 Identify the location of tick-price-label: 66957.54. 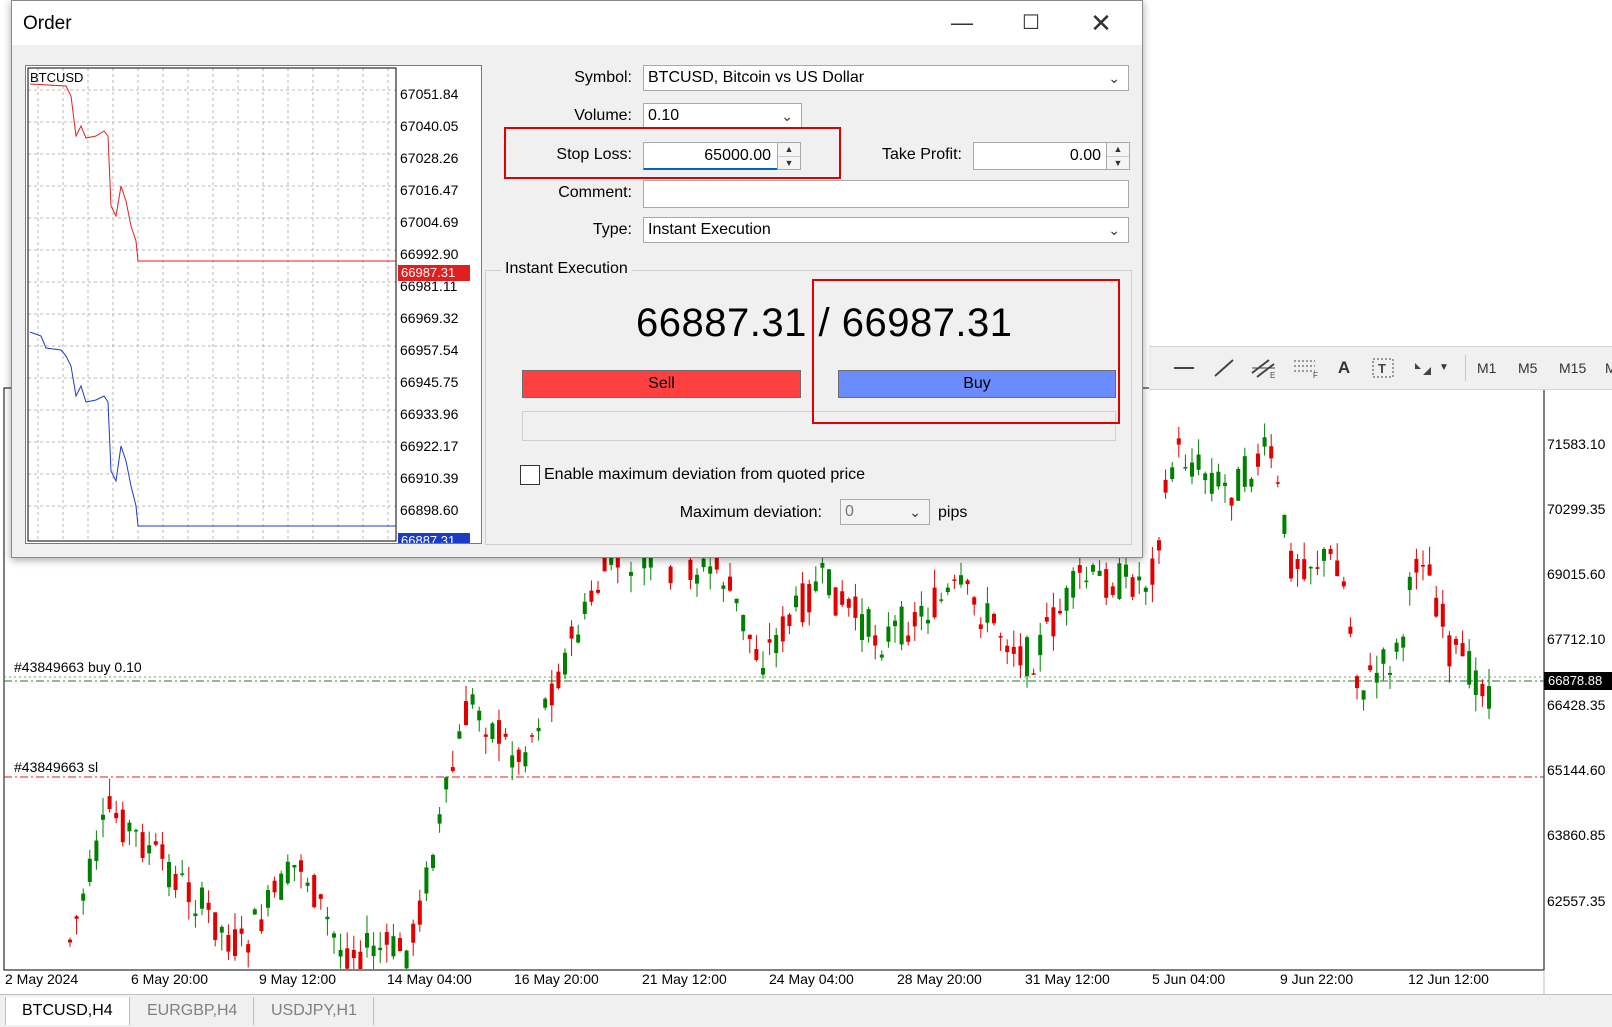
(429, 350).